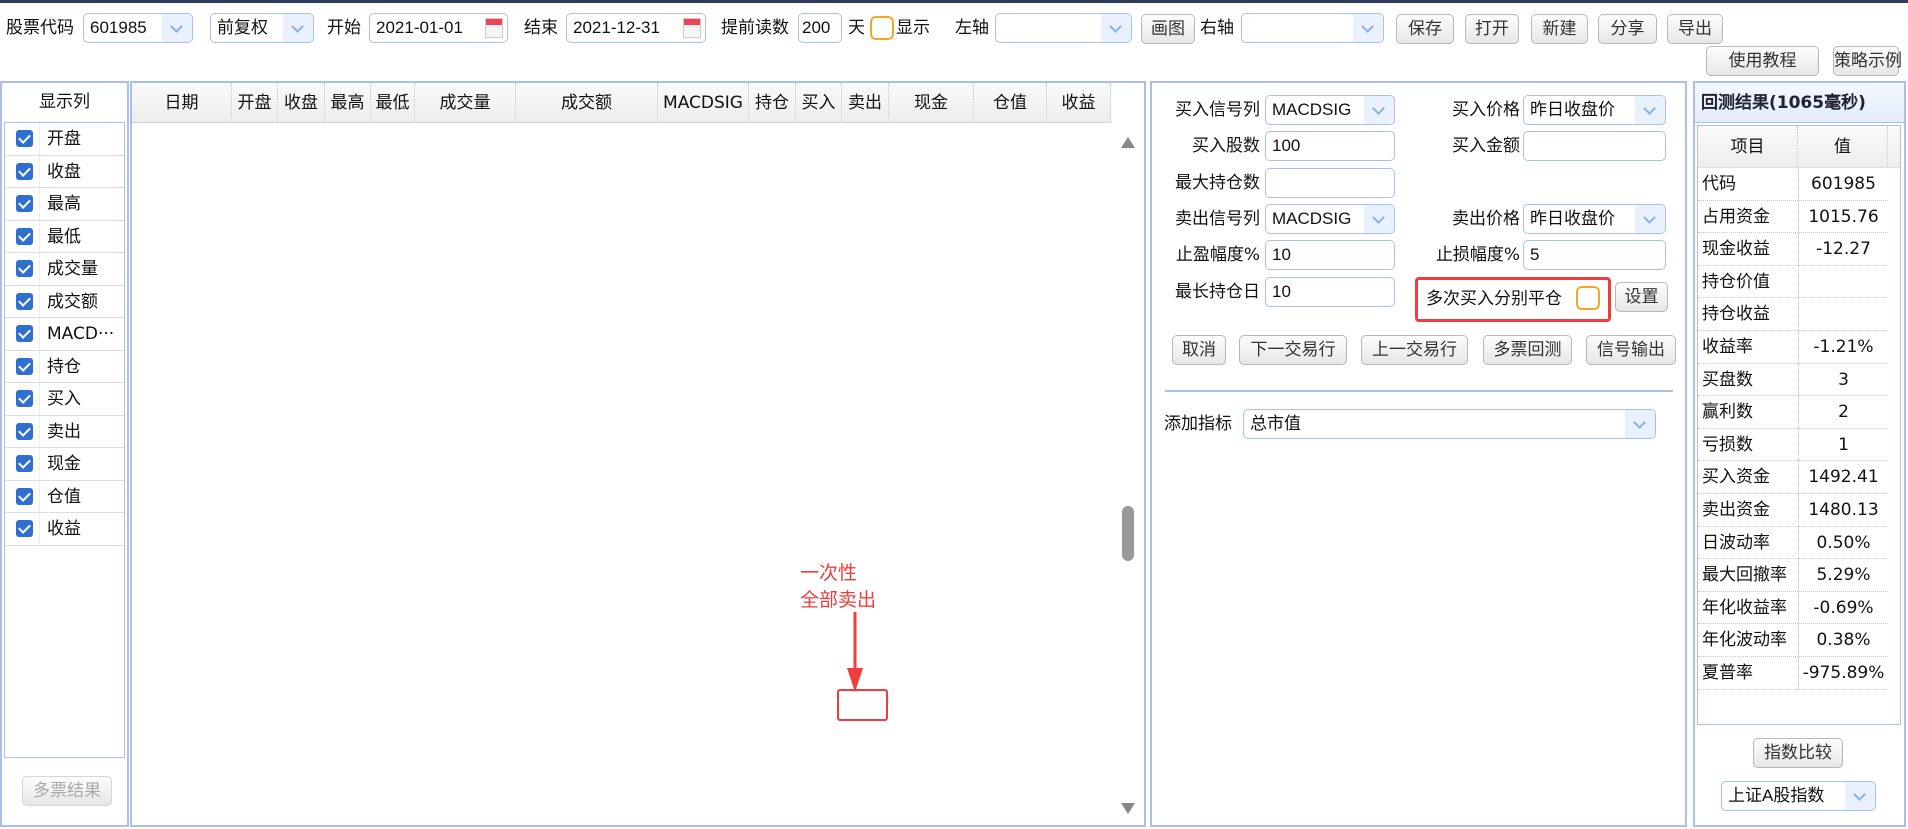  Describe the element at coordinates (1312, 218) in the screenshot. I see `sell-signal-value: MACDSIG` at that location.